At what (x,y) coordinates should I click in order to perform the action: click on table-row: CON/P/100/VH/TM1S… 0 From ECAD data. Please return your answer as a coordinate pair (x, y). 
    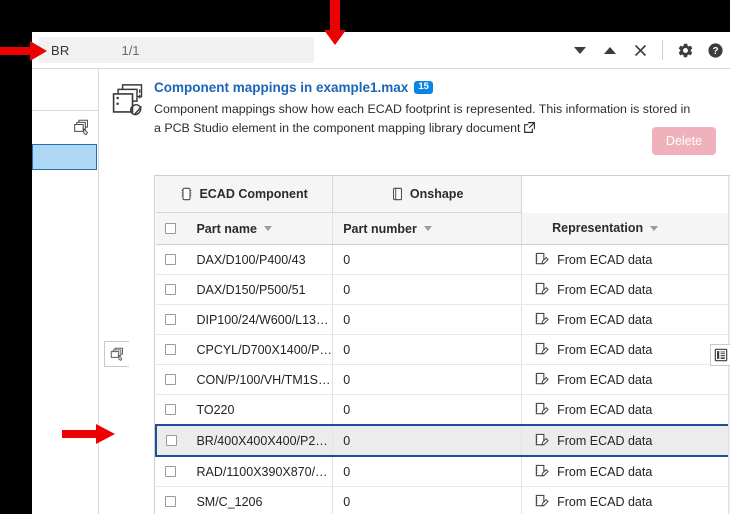
    Looking at the image, I should click on (443, 379).